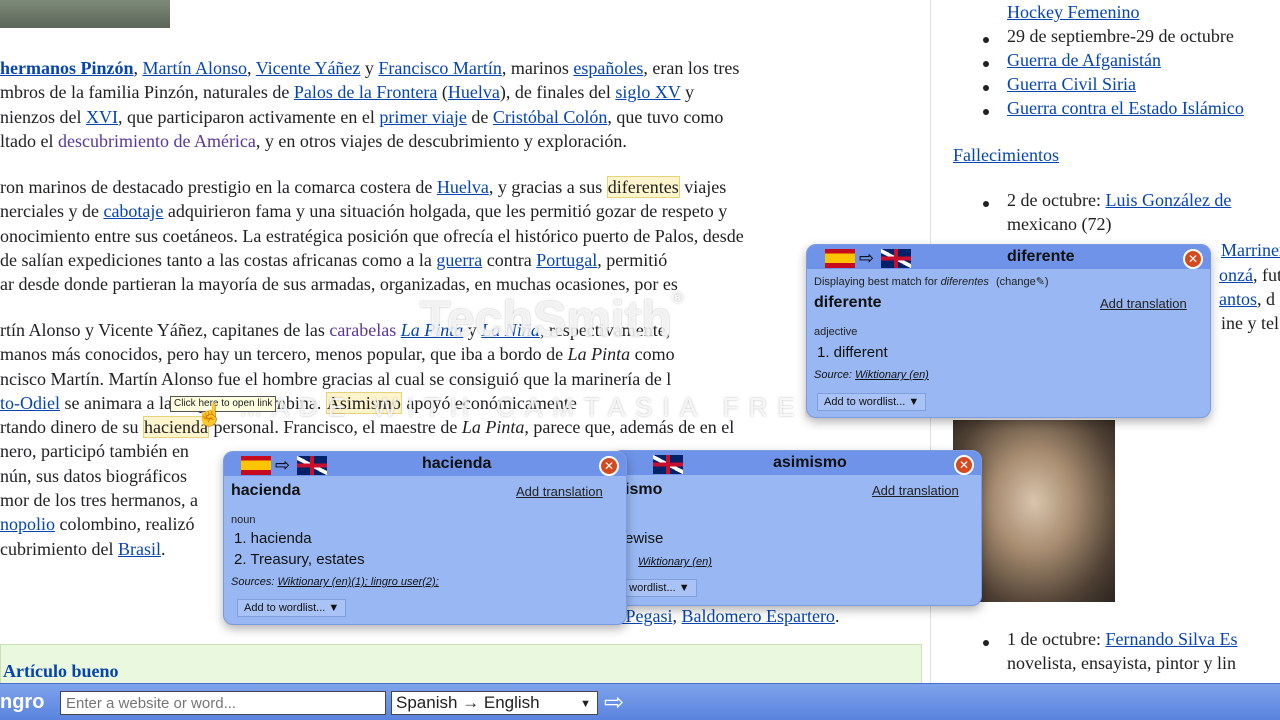 The image size is (1280, 720). I want to click on article-link: Baldomero Espartero, so click(757, 616).